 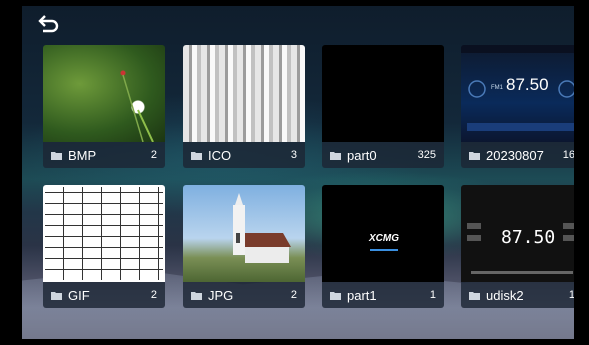 I want to click on folder-name: part0, so click(x=362, y=155).